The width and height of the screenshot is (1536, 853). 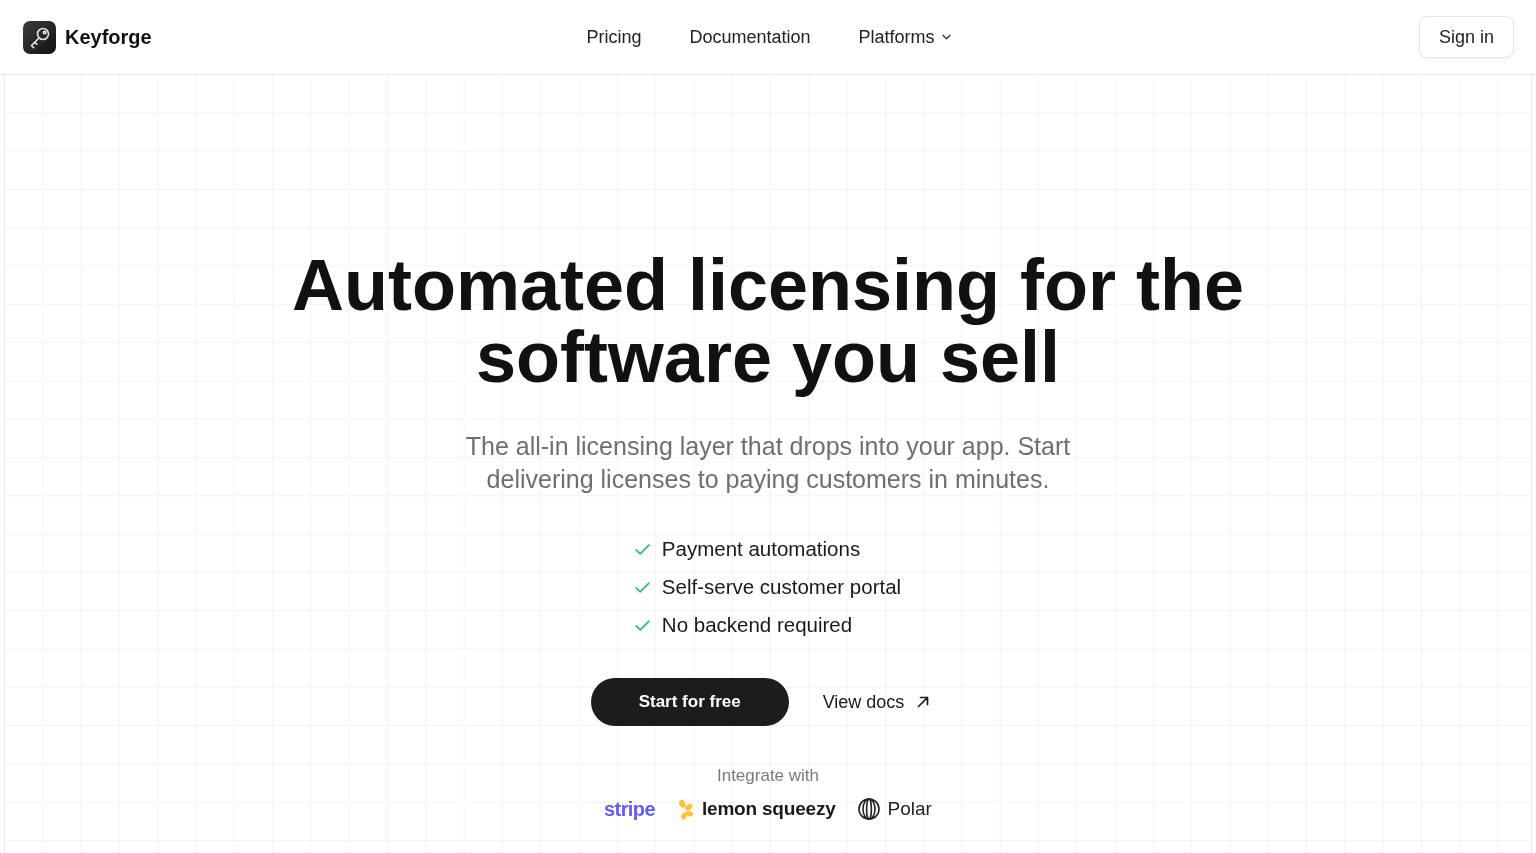 What do you see at coordinates (876, 702) in the screenshot?
I see `docs-link: View docs` at bounding box center [876, 702].